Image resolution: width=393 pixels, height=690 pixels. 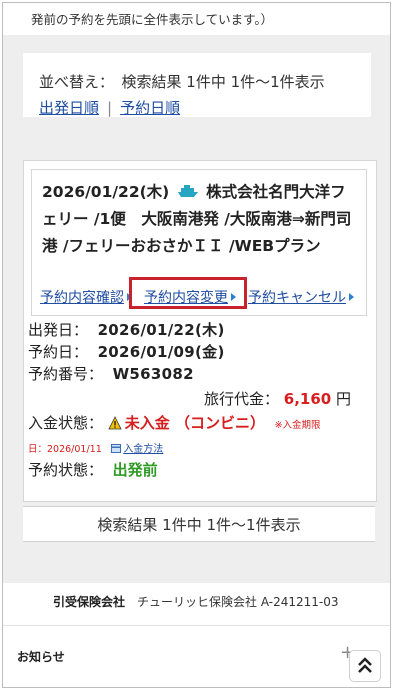 I want to click on payment-row: 入金状態： 未入金 （コンビニ） ※入金期限, so click(x=174, y=422).